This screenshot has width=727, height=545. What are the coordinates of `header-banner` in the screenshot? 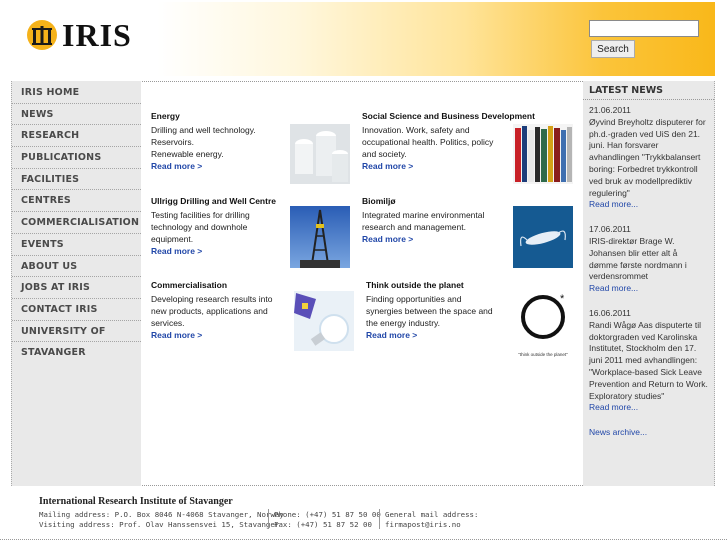 It's located at (436, 39).